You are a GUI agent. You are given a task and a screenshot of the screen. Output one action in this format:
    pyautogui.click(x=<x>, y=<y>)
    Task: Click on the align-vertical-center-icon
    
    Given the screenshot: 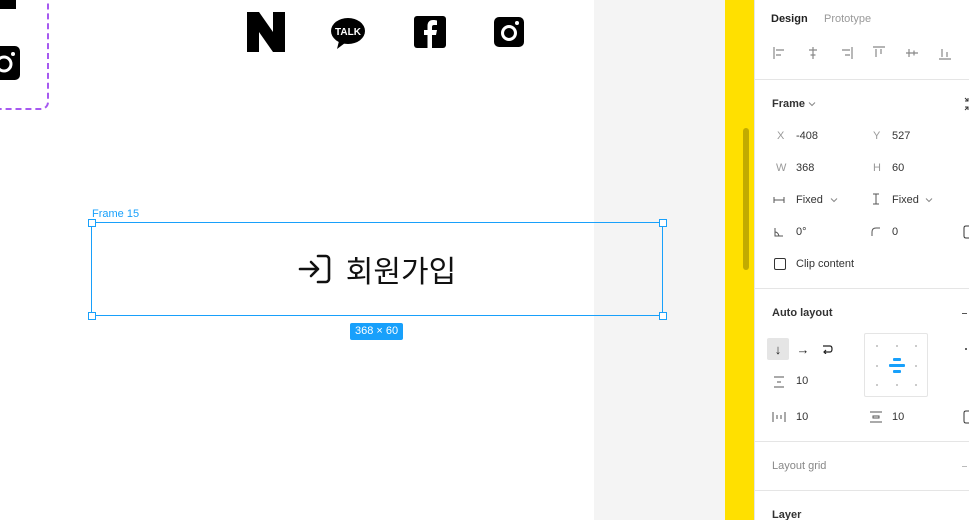 What is the action you would take?
    pyautogui.click(x=912, y=53)
    